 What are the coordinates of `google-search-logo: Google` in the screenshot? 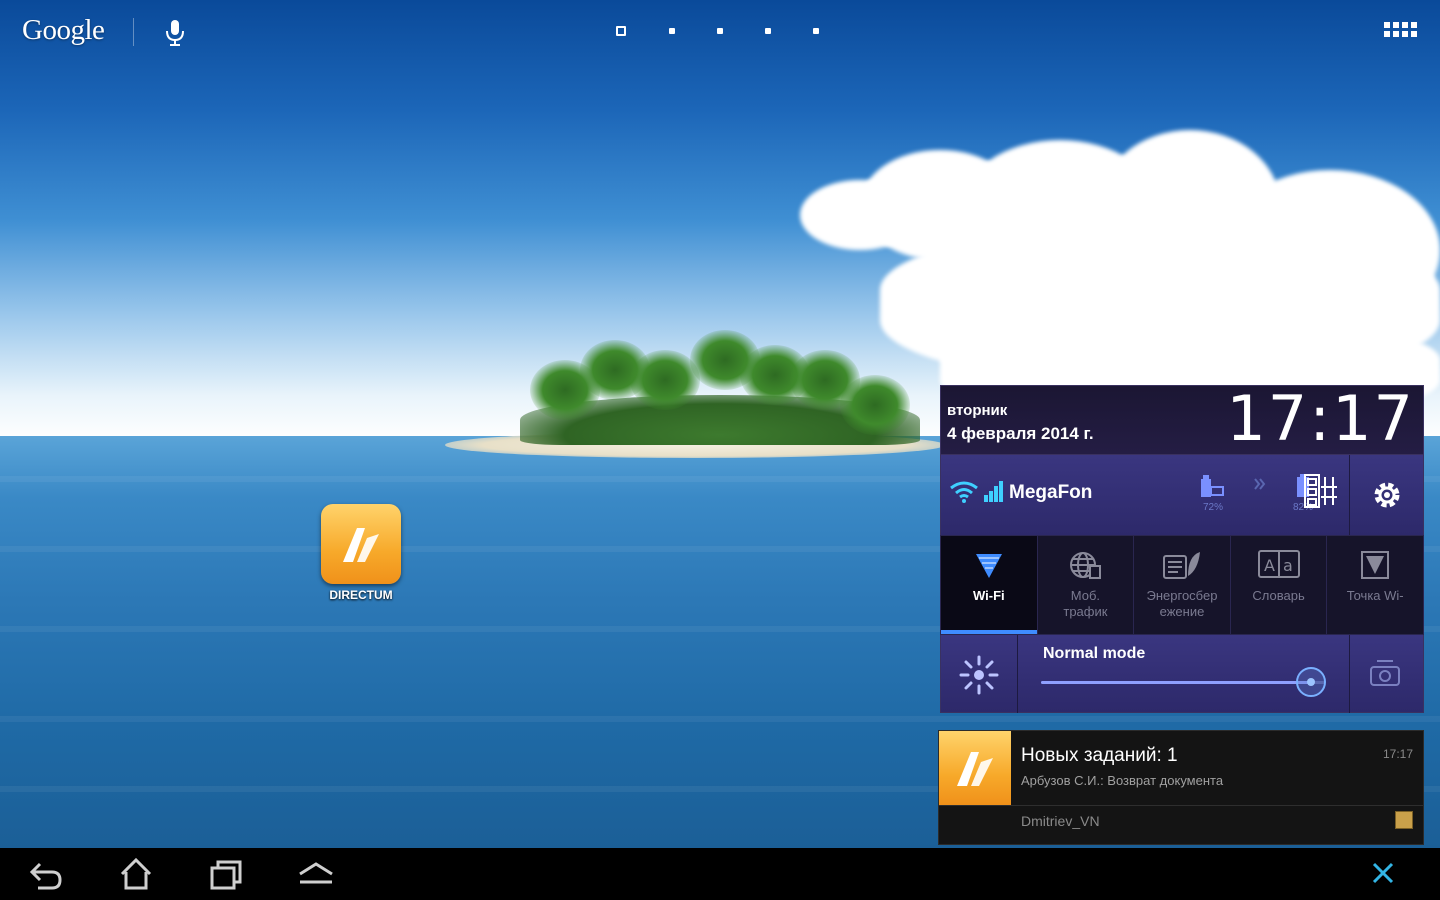 It's located at (63, 30).